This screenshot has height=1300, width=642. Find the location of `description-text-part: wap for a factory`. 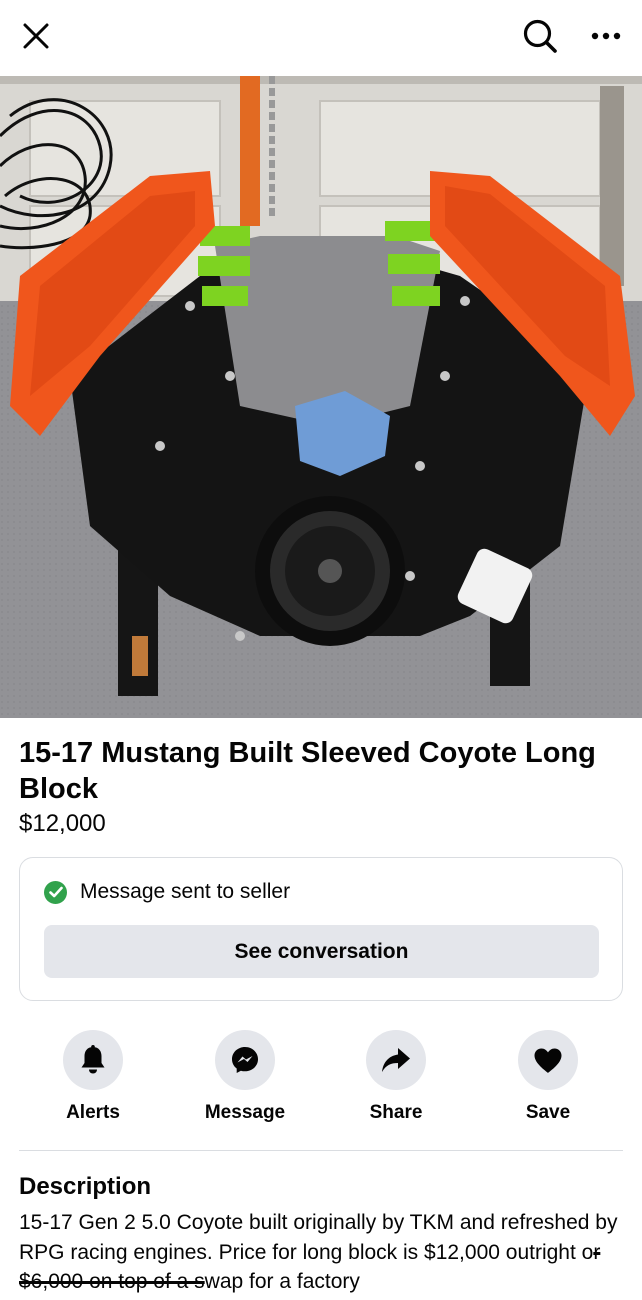

description-text-part: wap for a factory is located at coordinates (282, 1281).